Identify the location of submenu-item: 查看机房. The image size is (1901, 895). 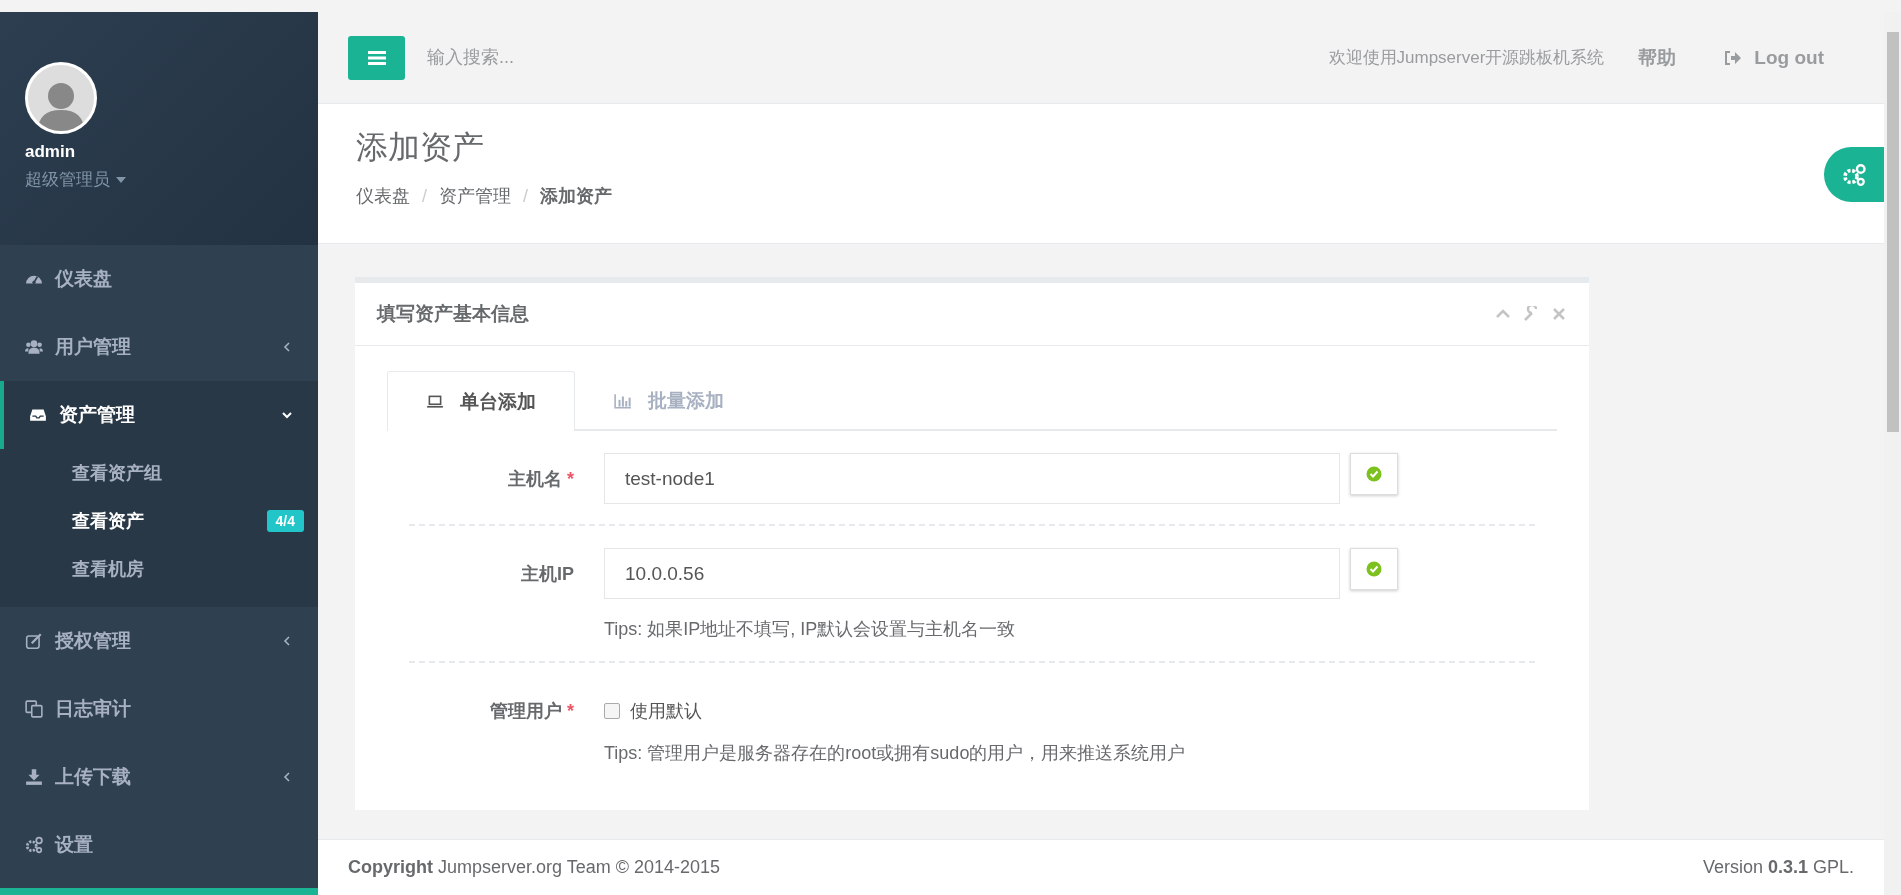
(159, 569).